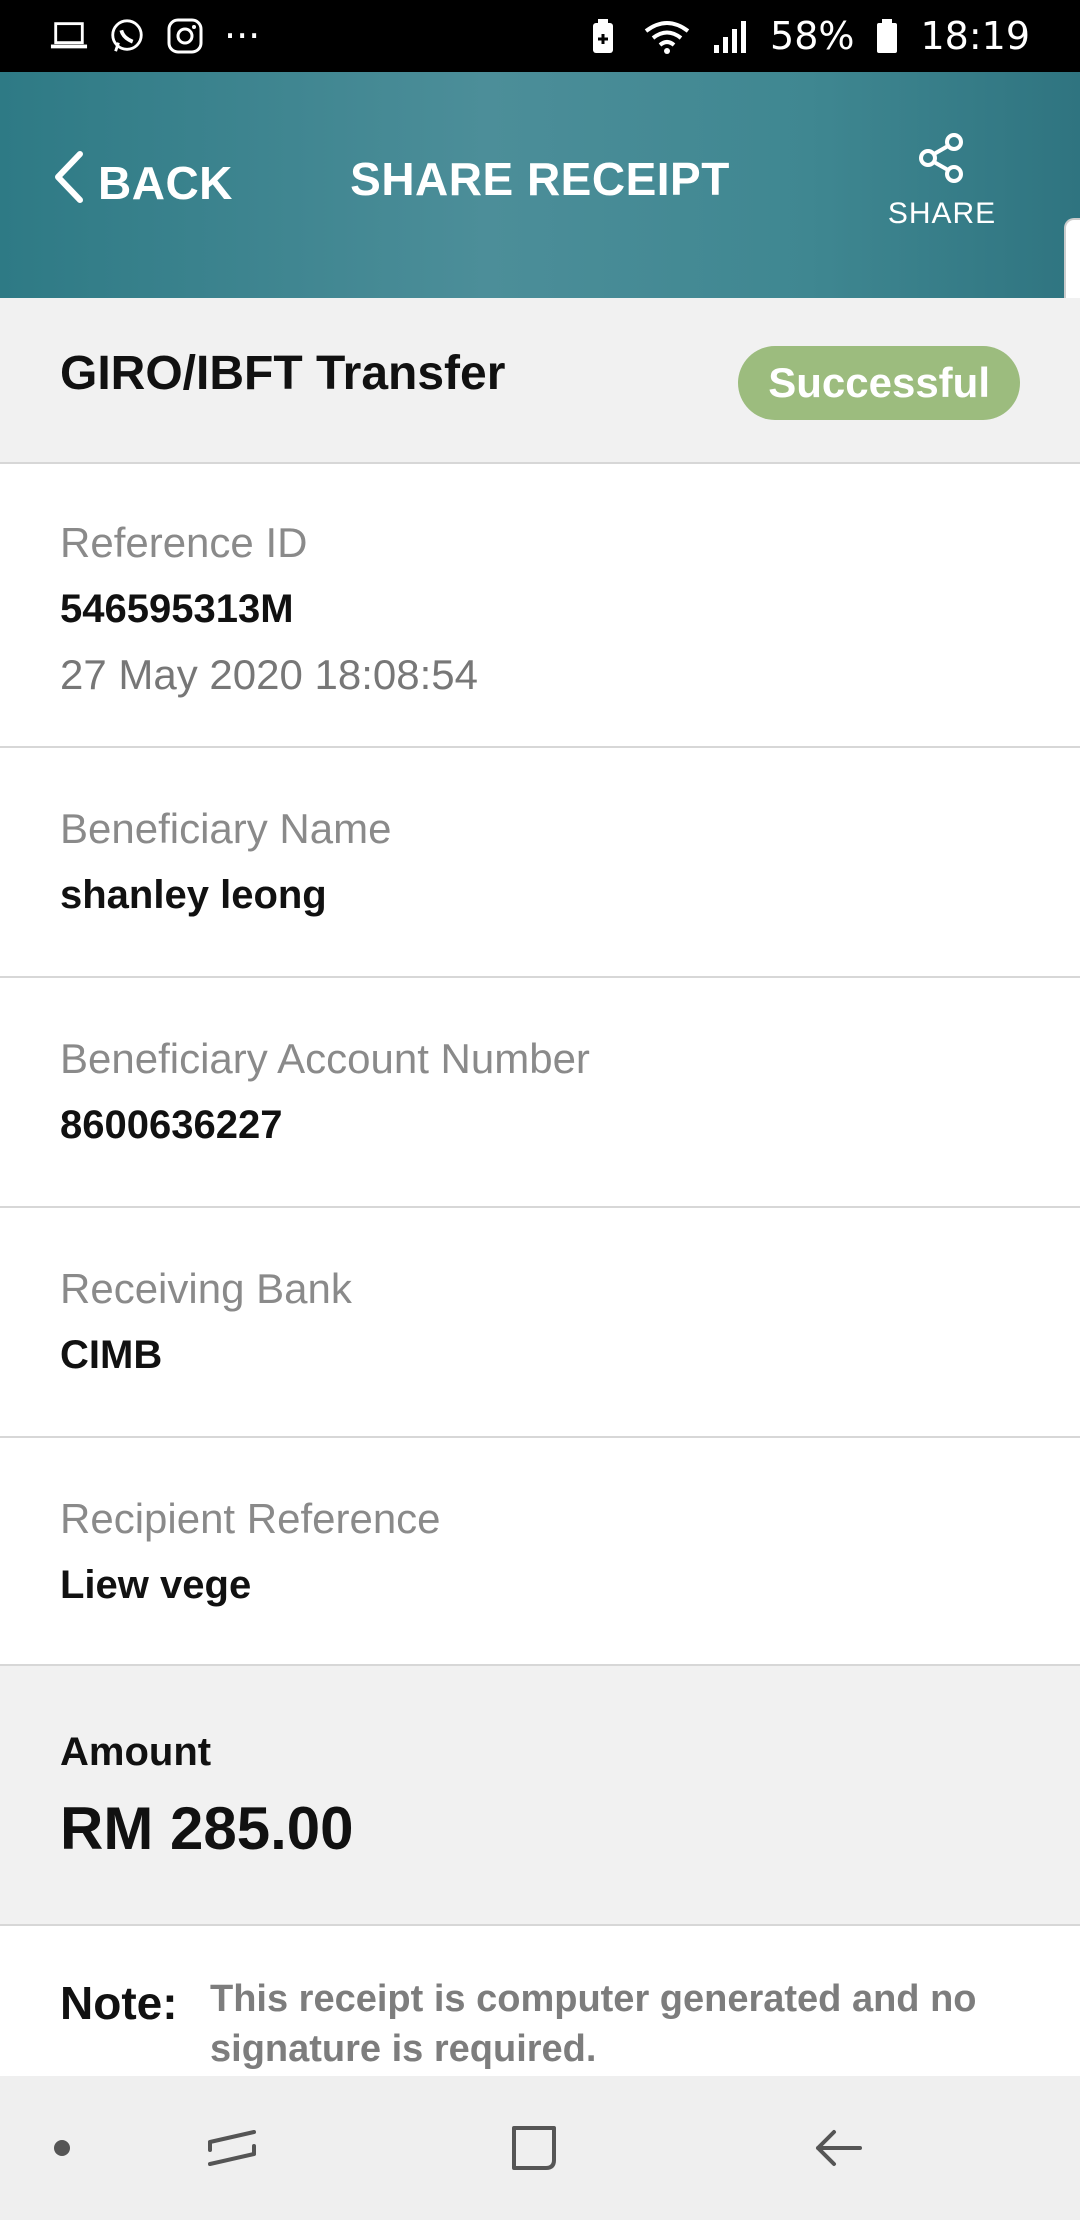  Describe the element at coordinates (603, 36) in the screenshot. I see `battery-saver-icon` at that location.